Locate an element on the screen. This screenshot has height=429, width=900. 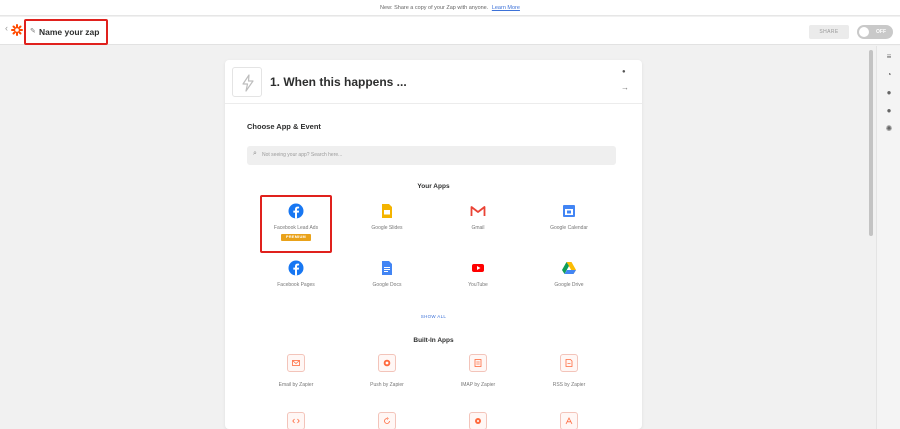
app-google-drive: Google Drive is located at coordinates (569, 286).